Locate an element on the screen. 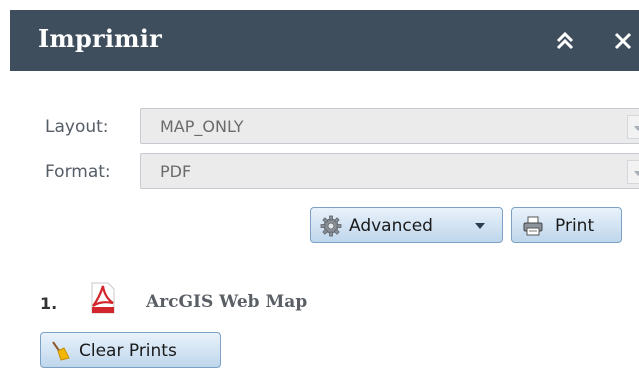 The height and width of the screenshot is (371, 639). panel-title: Imprimir is located at coordinates (100, 38).